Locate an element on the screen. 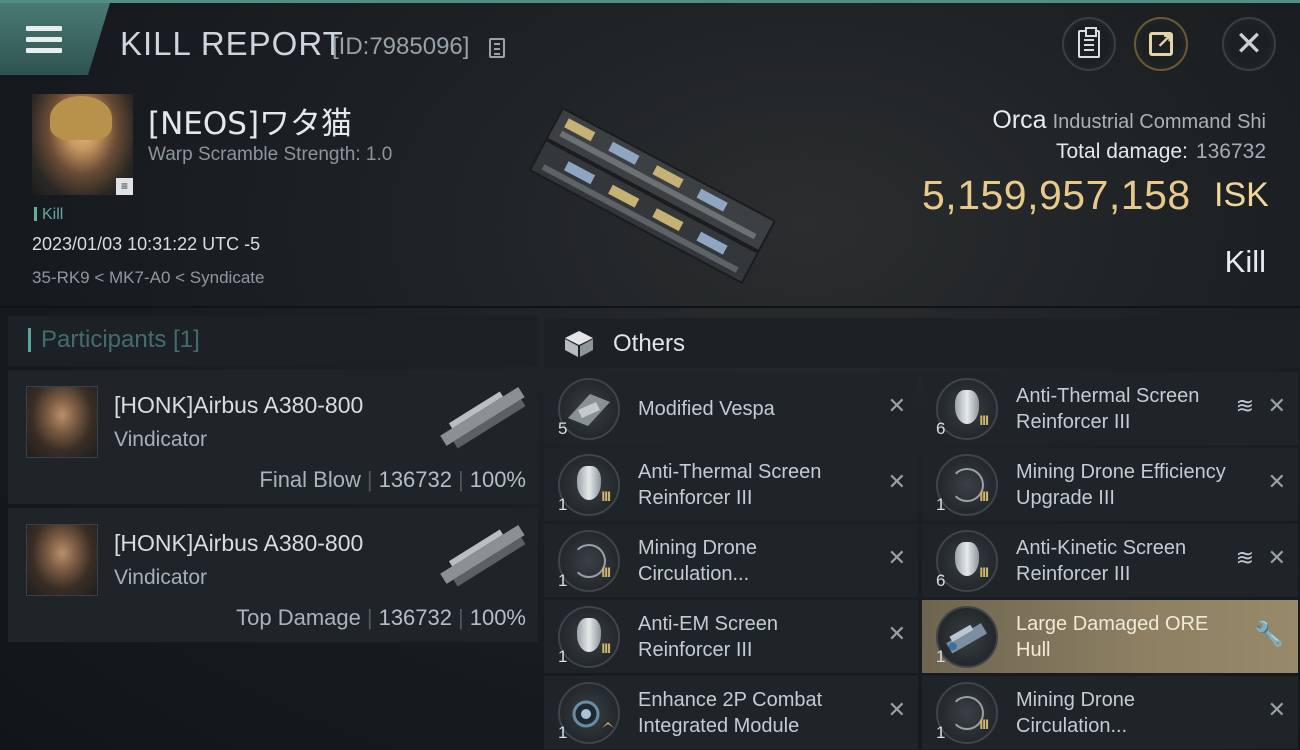 Image resolution: width=1300 pixels, height=750 pixels. victim-name: [NEOS]ワタ猫 is located at coordinates (250, 120).